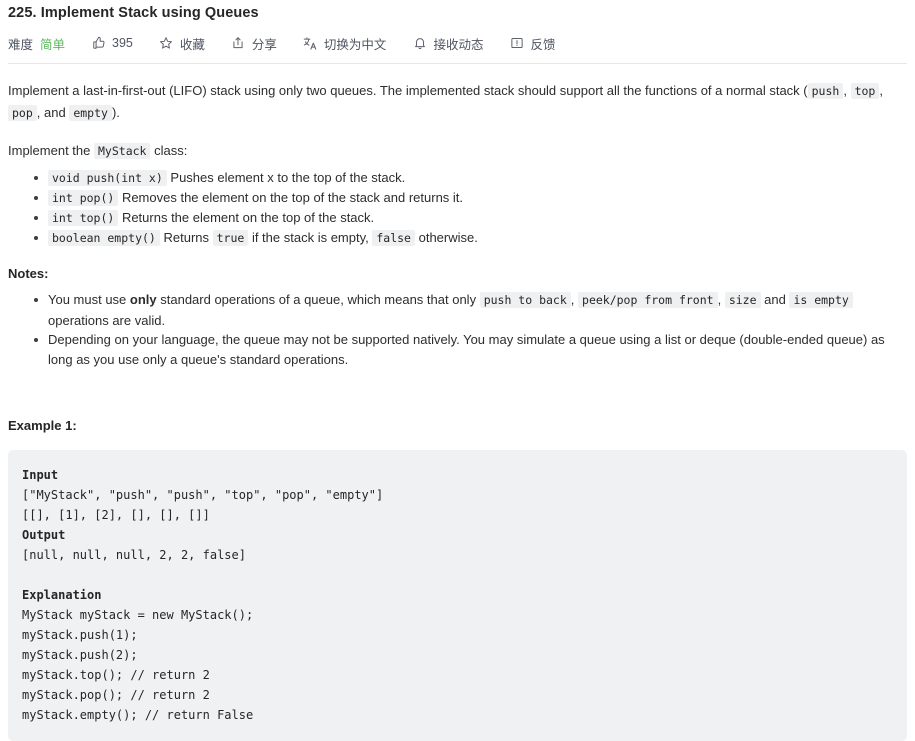  What do you see at coordinates (775, 299) in the screenshot?
I see `note1-text-e: and` at bounding box center [775, 299].